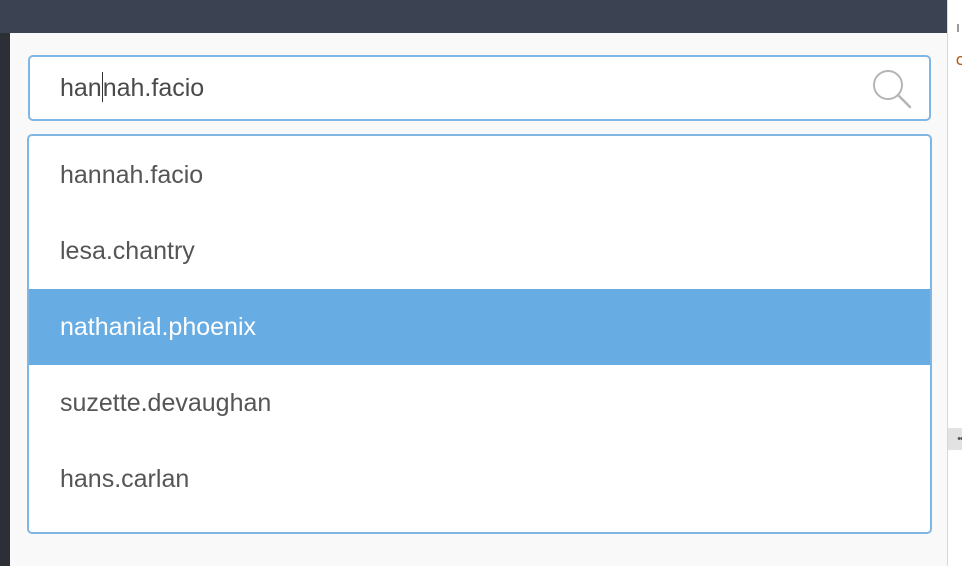 The width and height of the screenshot is (962, 566). I want to click on suggestion-option: hannah.facio, so click(479, 175).